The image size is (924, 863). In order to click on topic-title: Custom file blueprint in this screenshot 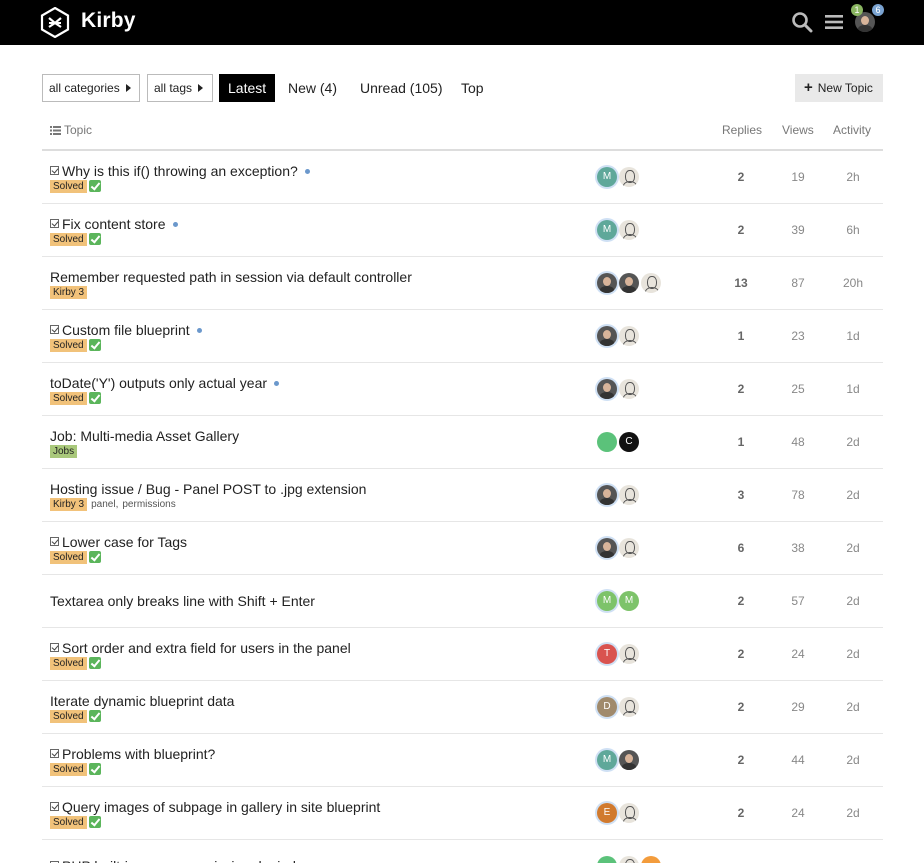, I will do `click(126, 330)`.